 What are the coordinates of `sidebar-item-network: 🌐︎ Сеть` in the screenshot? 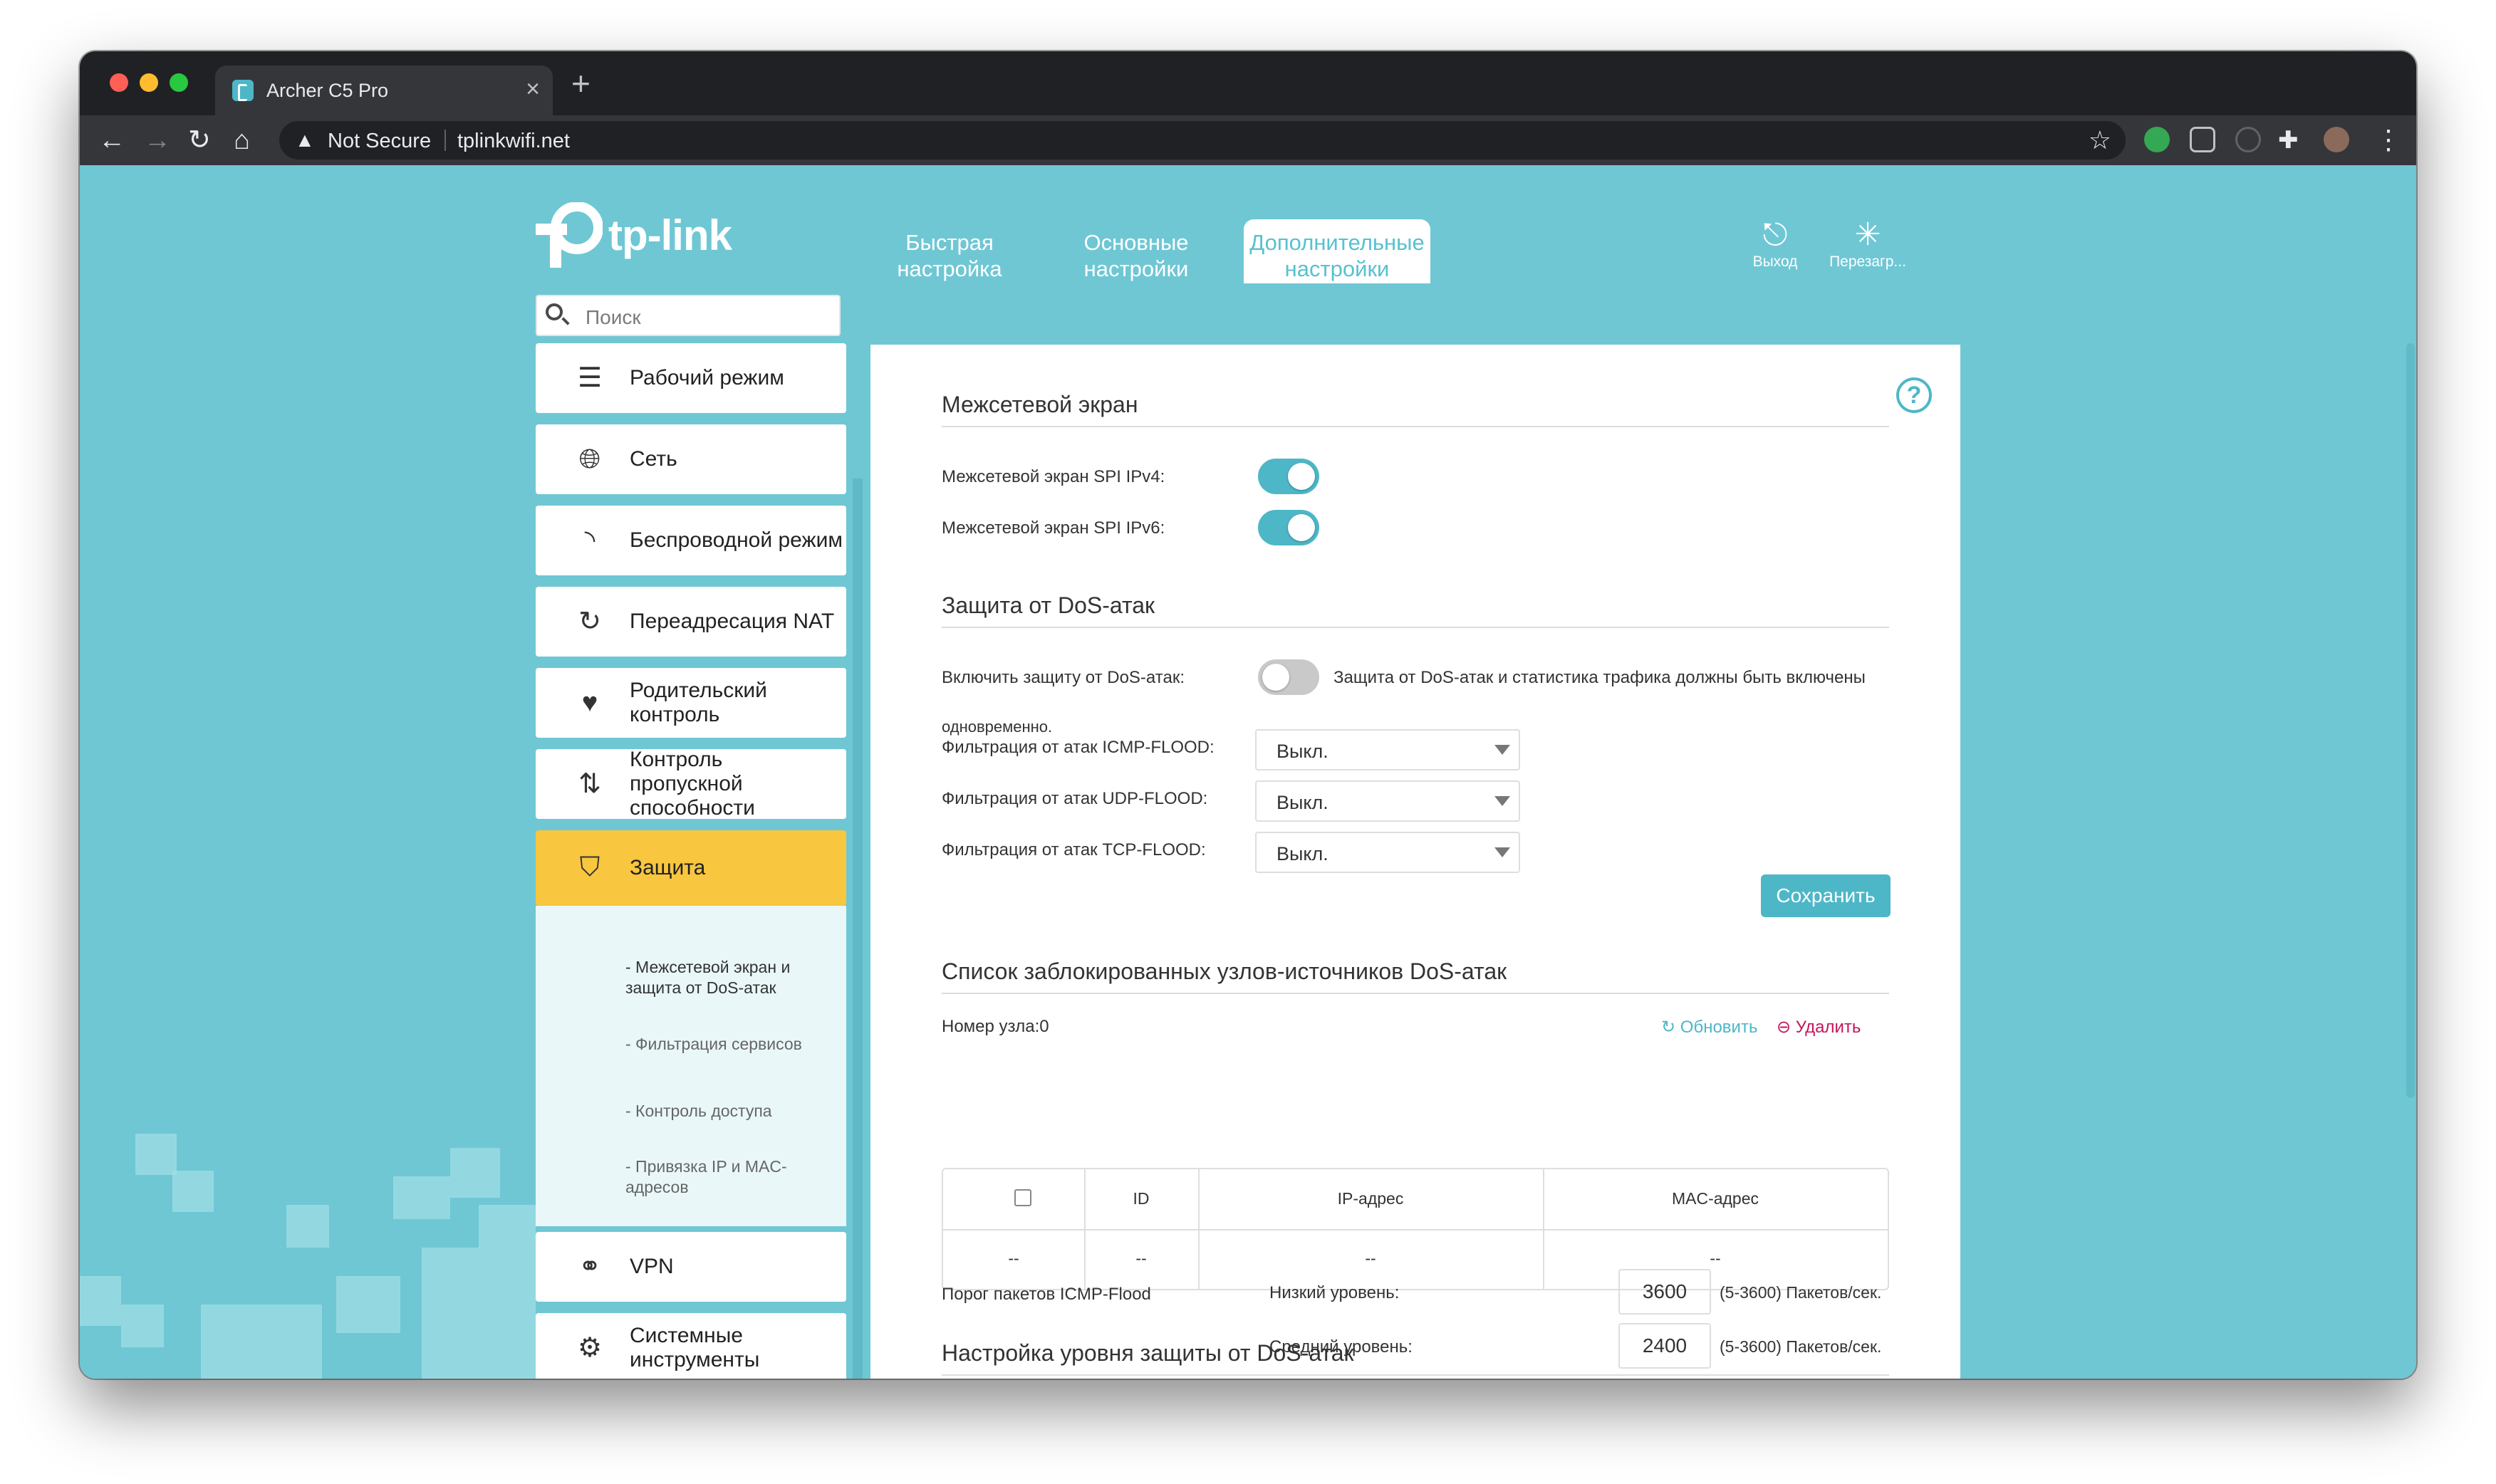 It's located at (691, 459).